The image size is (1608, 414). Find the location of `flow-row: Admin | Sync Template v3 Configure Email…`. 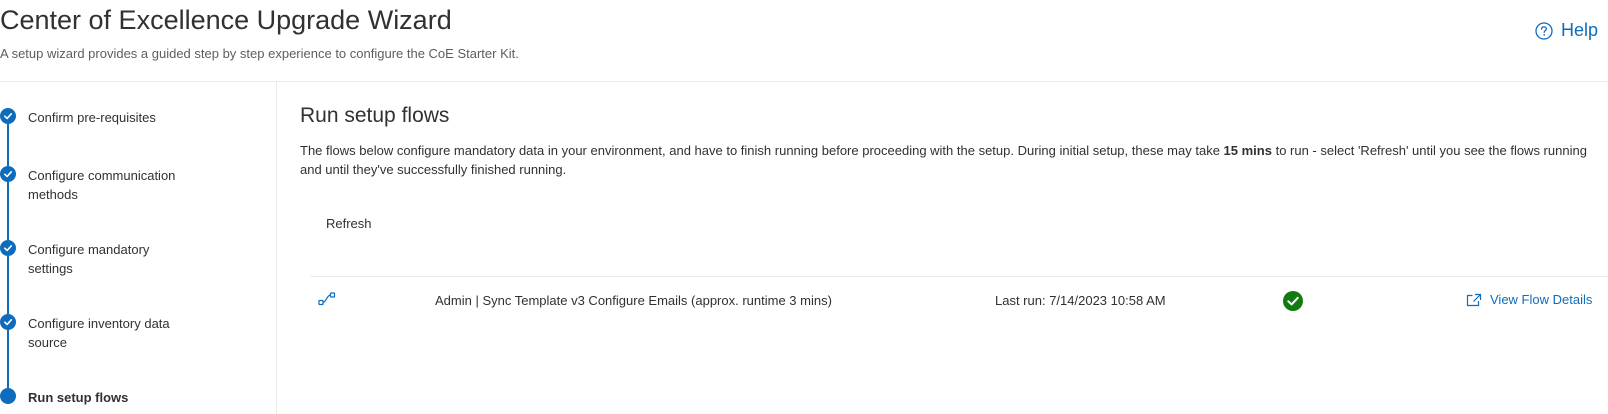

flow-row: Admin | Sync Template v3 Configure Email… is located at coordinates (959, 302).